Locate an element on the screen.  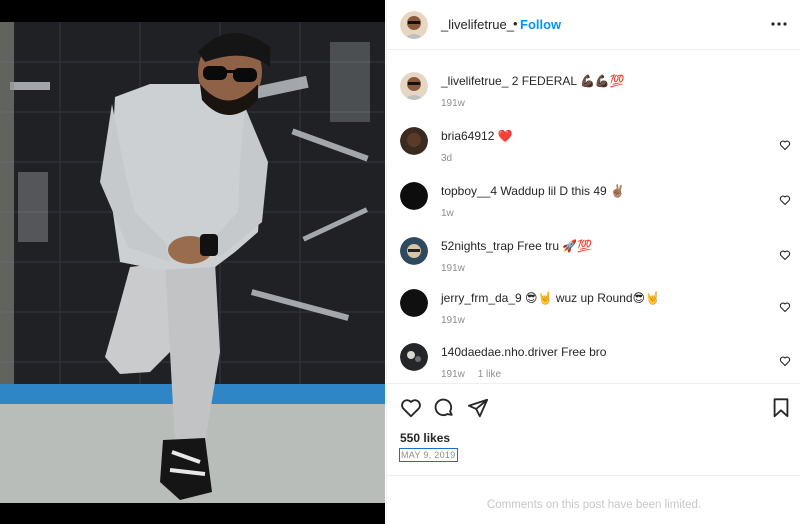
comment-username: bria64912 is located at coordinates (467, 136).